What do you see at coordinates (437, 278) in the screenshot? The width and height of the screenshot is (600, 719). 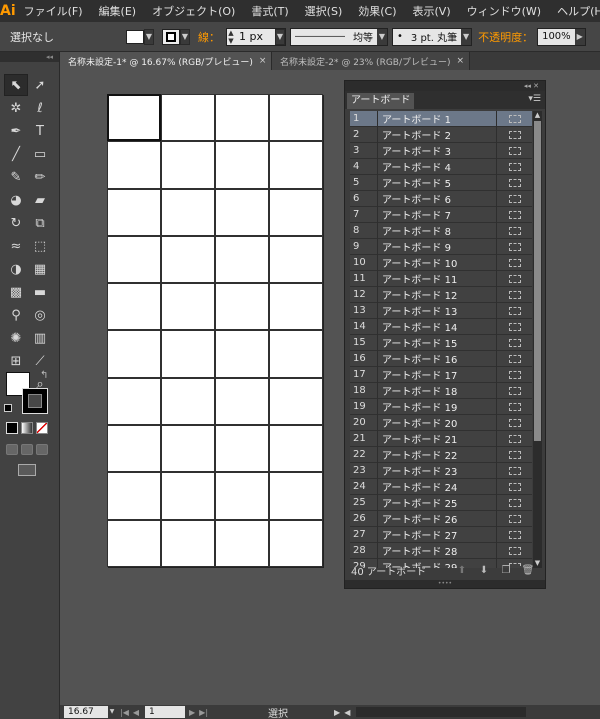 I see `artboard-name: アートボード 11` at bounding box center [437, 278].